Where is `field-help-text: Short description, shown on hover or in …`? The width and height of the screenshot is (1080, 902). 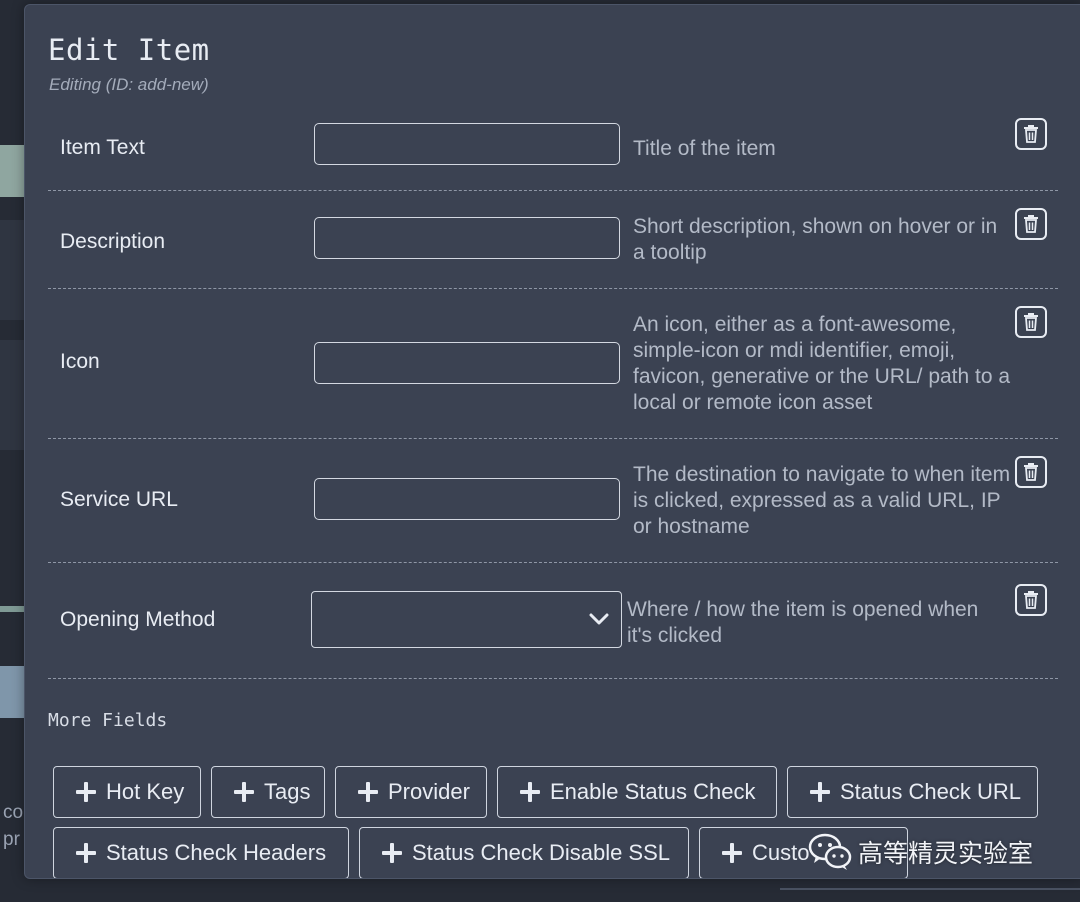
field-help-text: Short description, shown on hover or in … is located at coordinates (815, 239).